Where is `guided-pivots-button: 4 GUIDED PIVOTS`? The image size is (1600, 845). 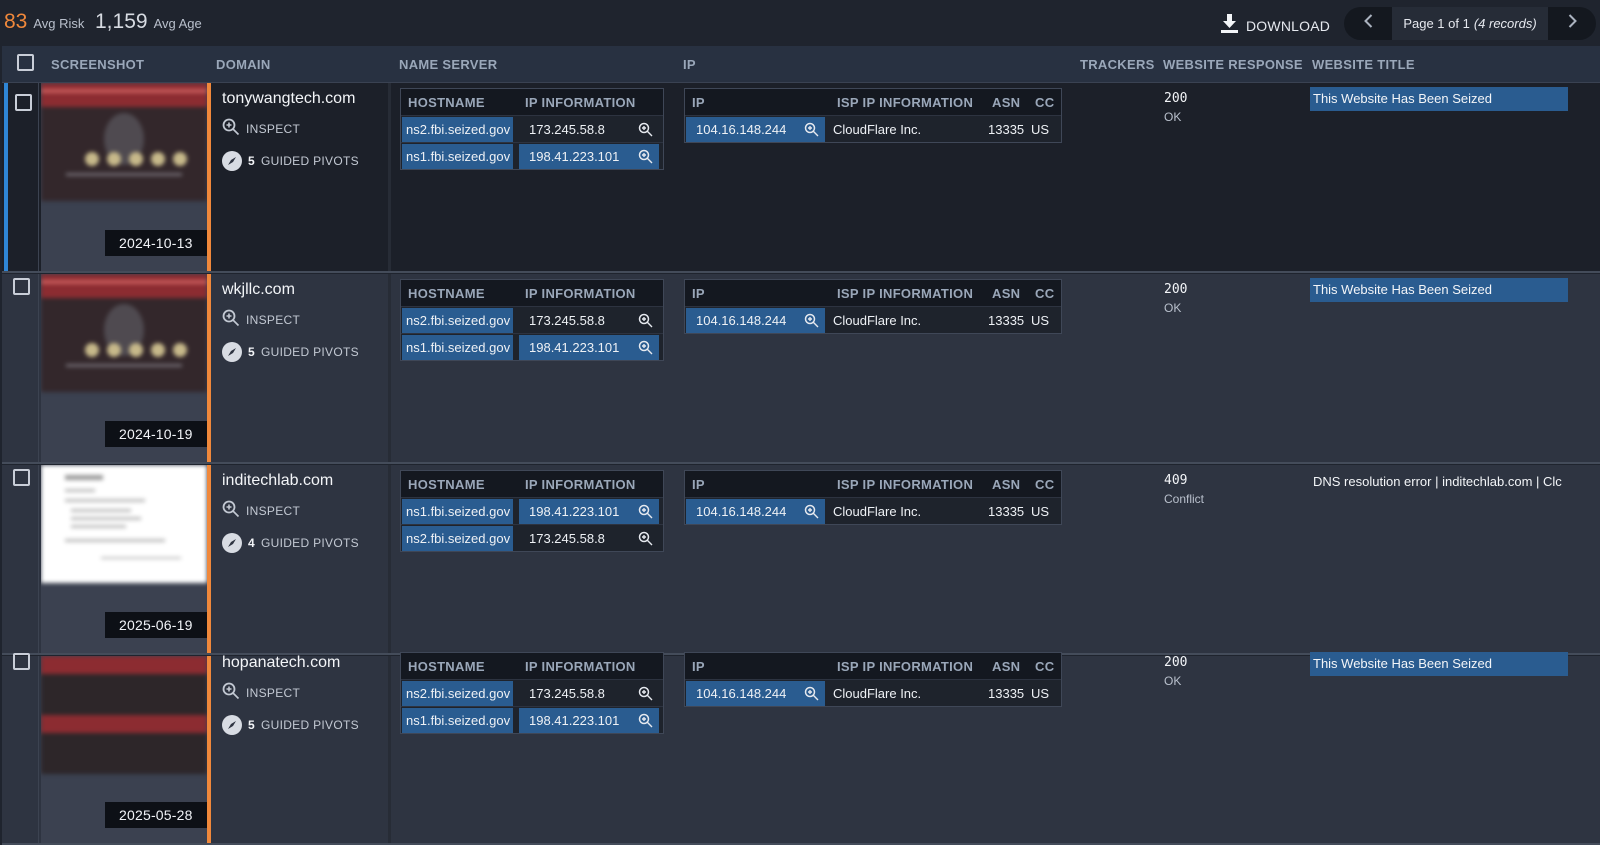 guided-pivots-button: 4 GUIDED PIVOTS is located at coordinates (290, 543).